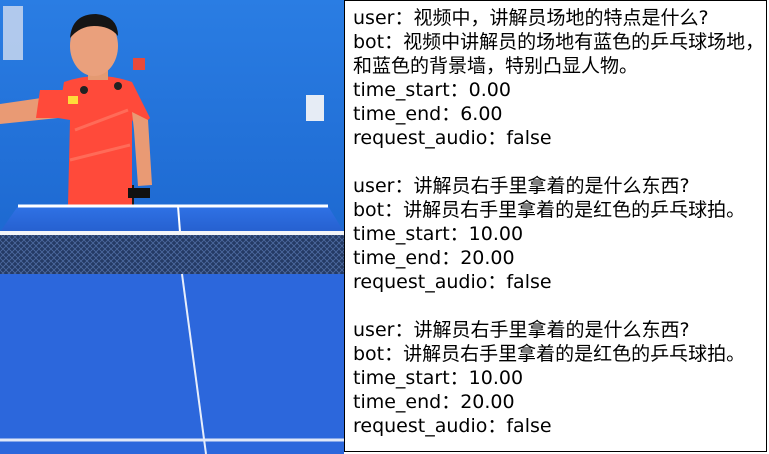  I want to click on wall-box, so click(315, 108).